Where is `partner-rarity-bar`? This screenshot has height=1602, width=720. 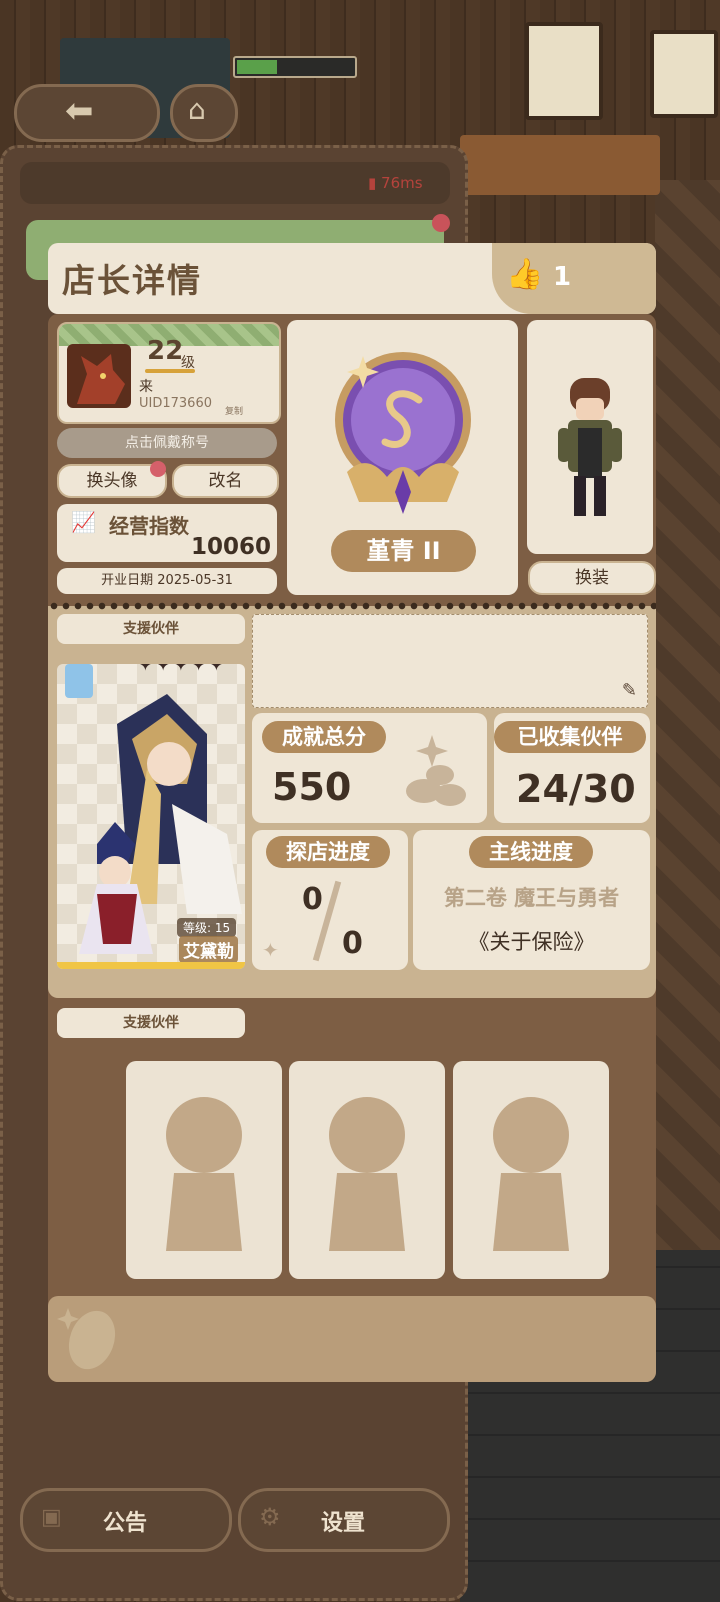 partner-rarity-bar is located at coordinates (151, 965).